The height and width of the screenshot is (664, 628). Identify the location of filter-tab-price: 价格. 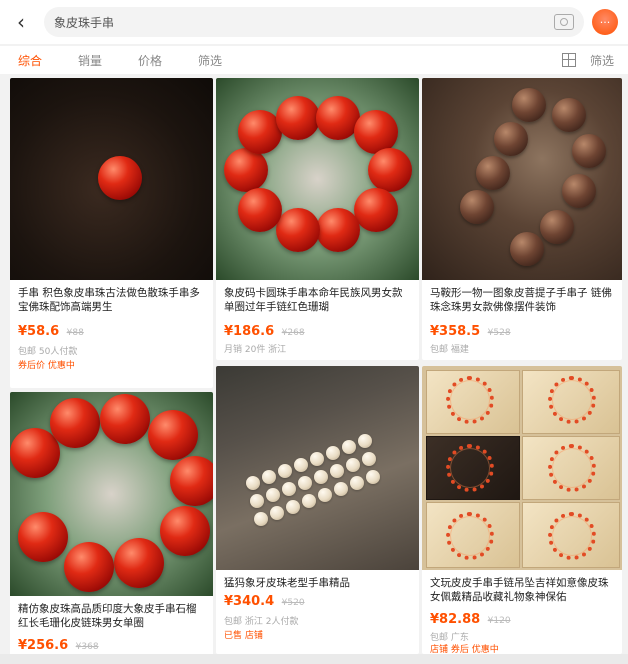
(150, 60).